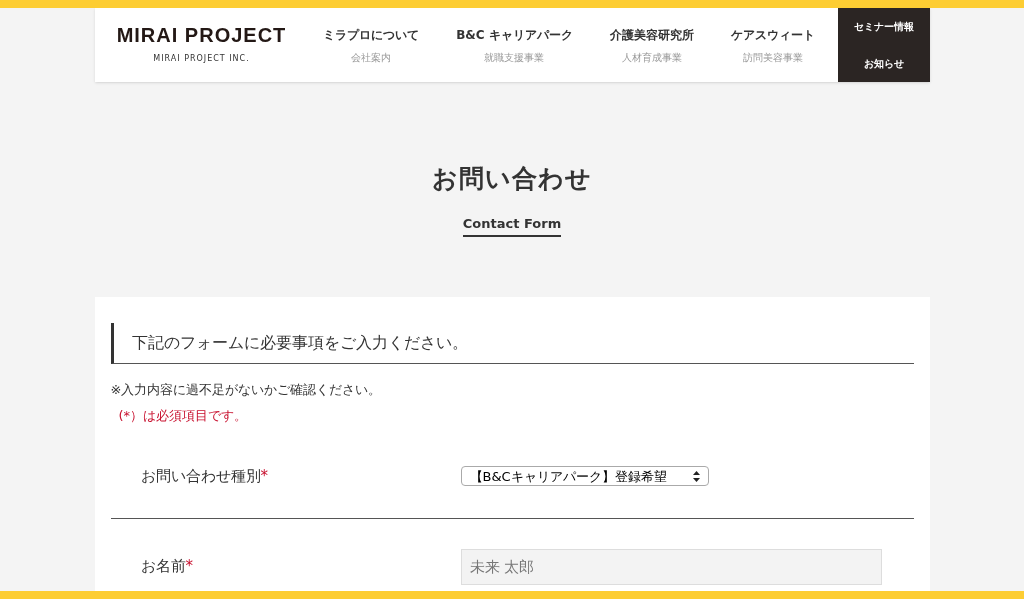 The height and width of the screenshot is (599, 1024). What do you see at coordinates (514, 45) in the screenshot?
I see `nav-link: B&C キャリアパーク 就職支援事業` at bounding box center [514, 45].